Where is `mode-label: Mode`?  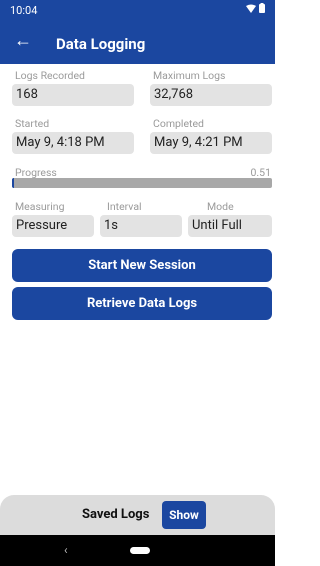 mode-label: Mode is located at coordinates (220, 206).